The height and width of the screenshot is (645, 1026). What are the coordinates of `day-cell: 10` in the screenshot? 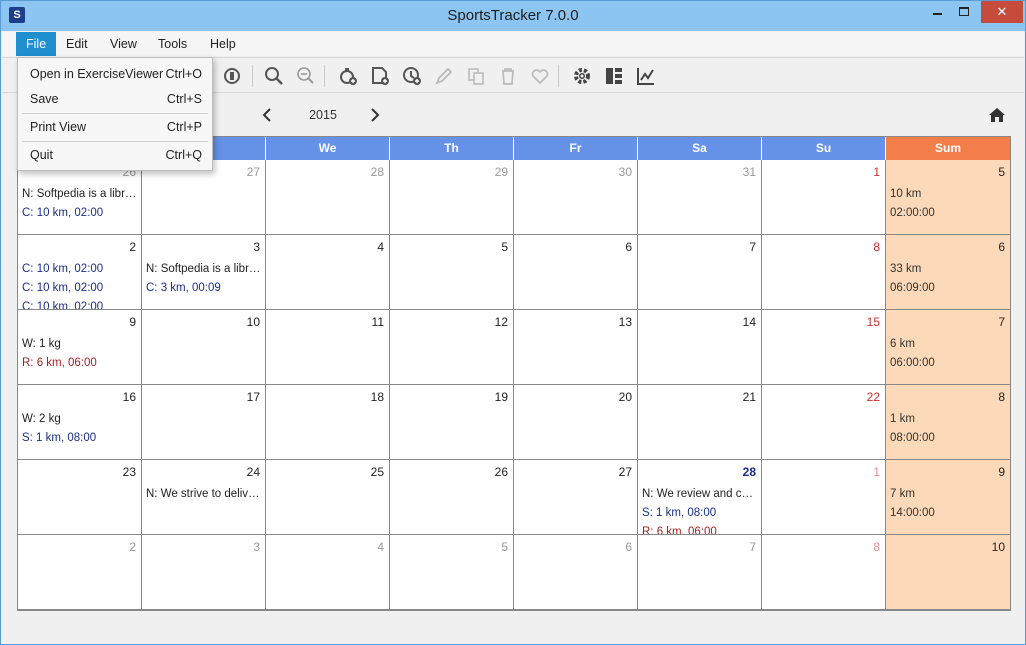 It's located at (204, 347).